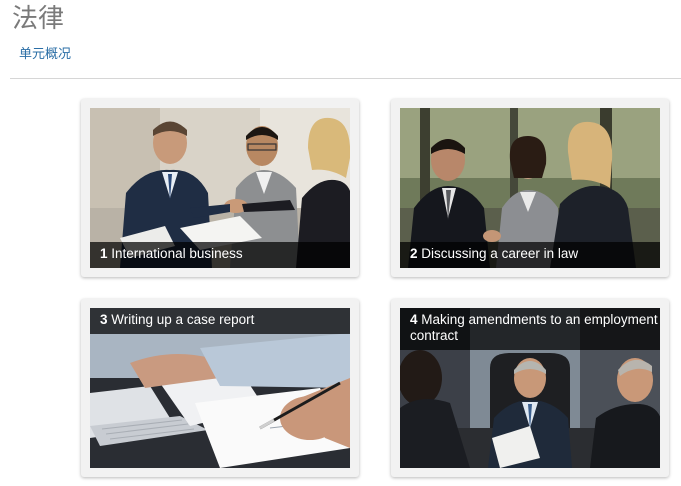 This screenshot has width=681, height=486. Describe the element at coordinates (38, 19) in the screenshot. I see `page-title: 法律` at that location.